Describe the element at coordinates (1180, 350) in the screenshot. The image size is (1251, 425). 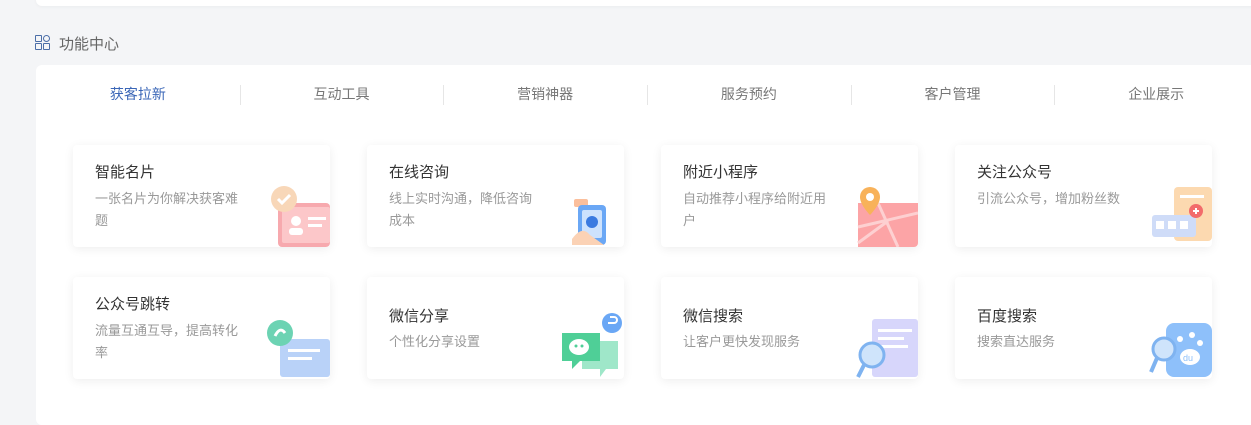
I see `baidu-search-icon: du` at that location.